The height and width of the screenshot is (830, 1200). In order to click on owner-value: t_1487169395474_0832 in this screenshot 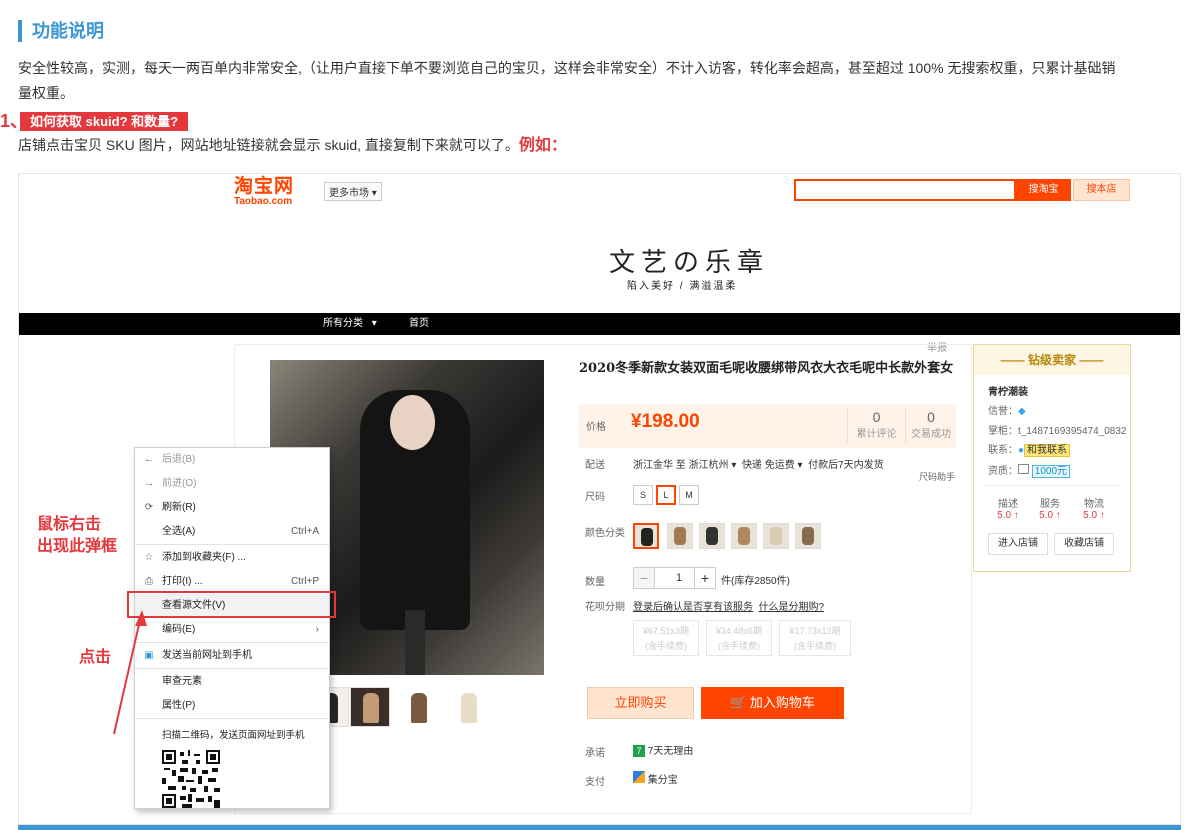, I will do `click(1072, 431)`.